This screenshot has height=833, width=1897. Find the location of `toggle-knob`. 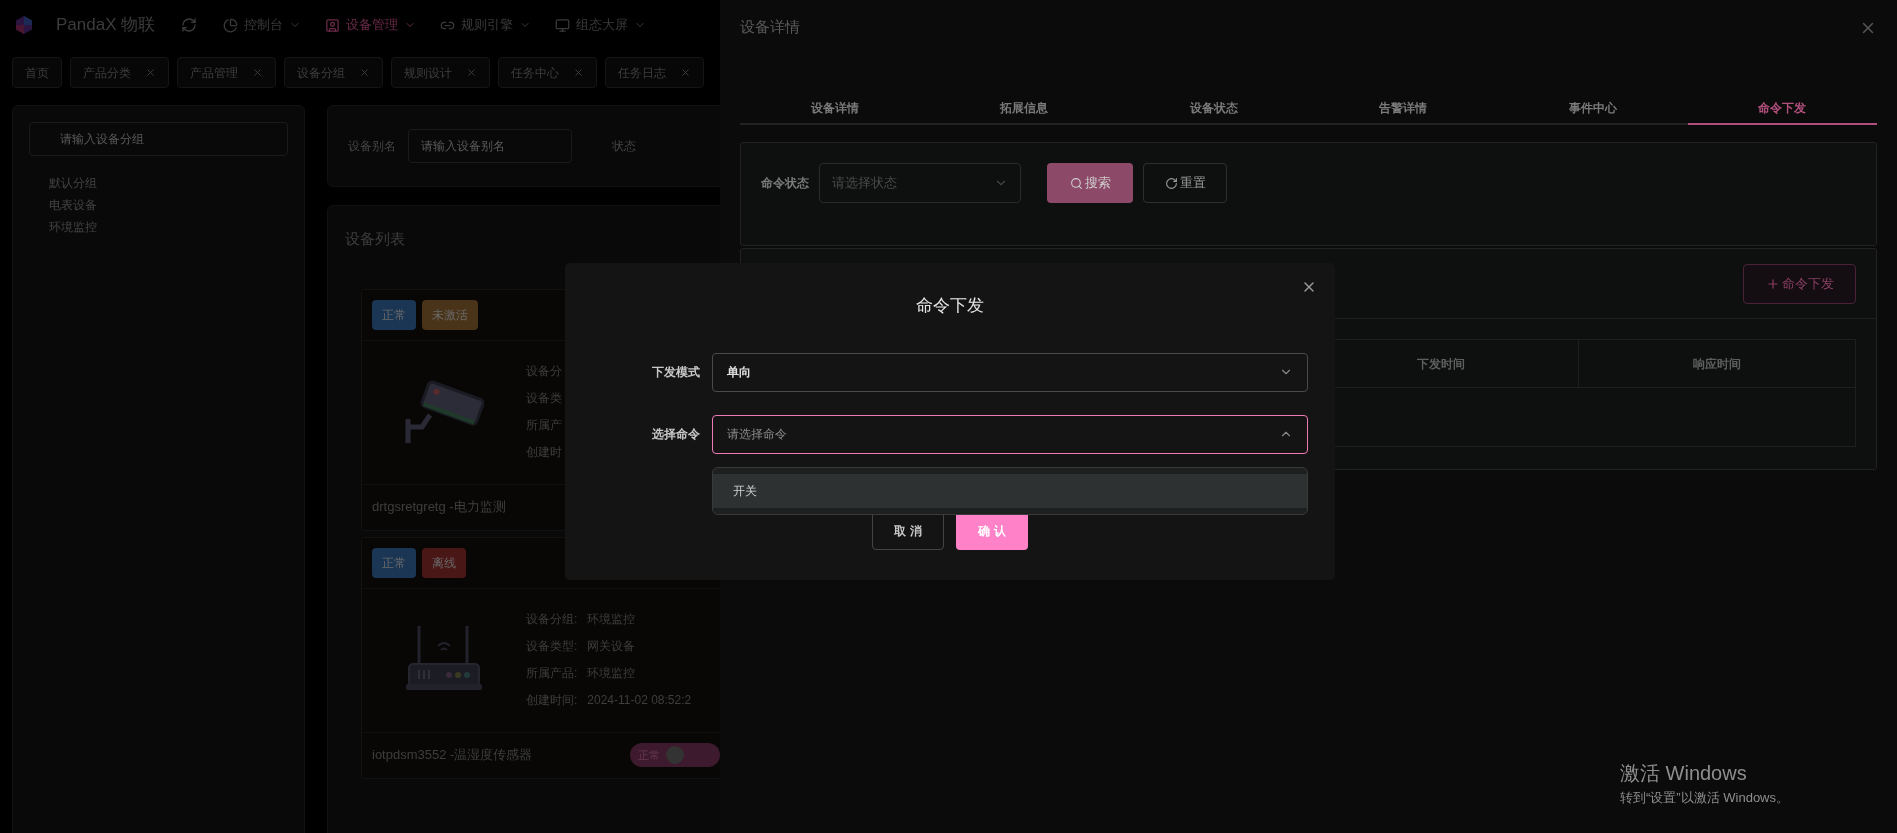

toggle-knob is located at coordinates (675, 755).